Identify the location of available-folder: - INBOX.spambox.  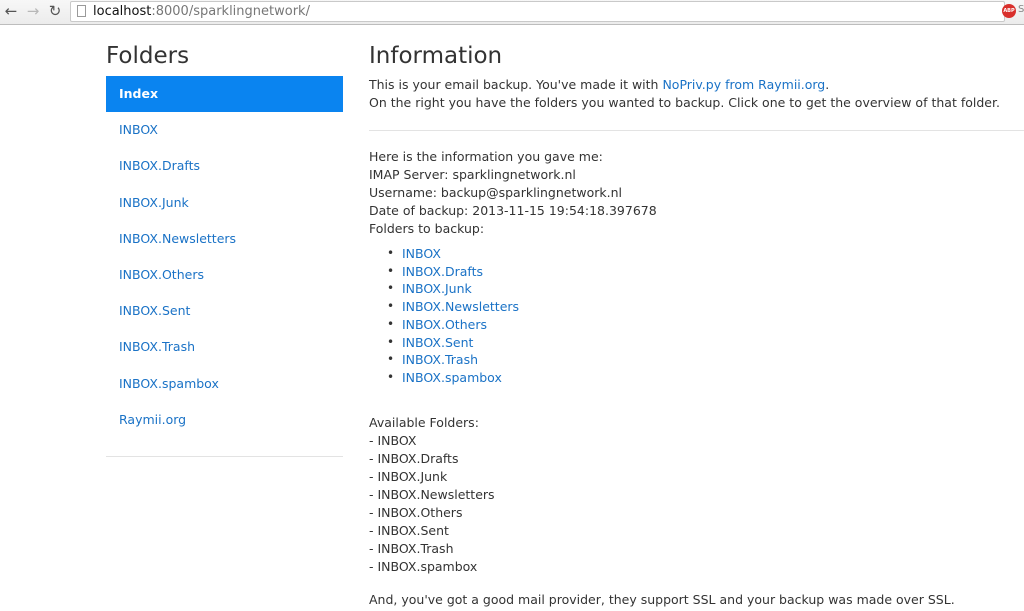
(423, 566).